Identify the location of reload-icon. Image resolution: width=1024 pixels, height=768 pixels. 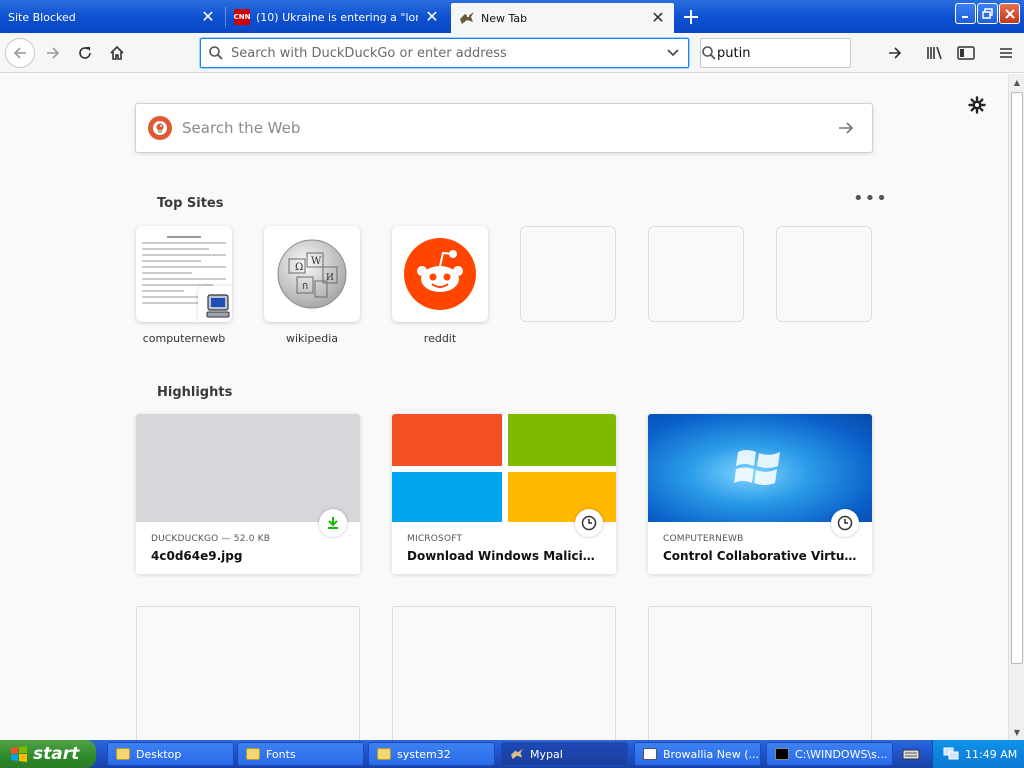
(85, 53).